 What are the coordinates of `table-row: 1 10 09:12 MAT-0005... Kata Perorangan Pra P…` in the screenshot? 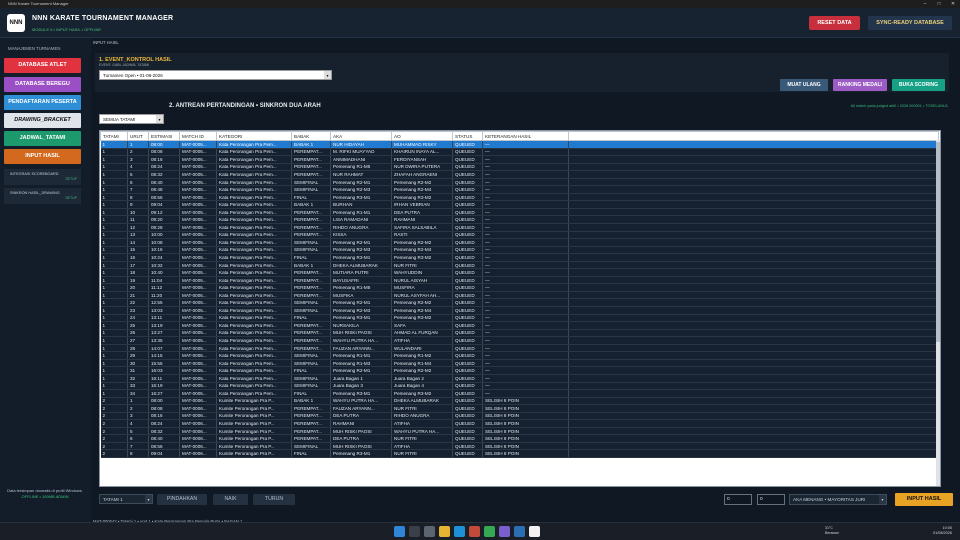 It's located at (519, 212).